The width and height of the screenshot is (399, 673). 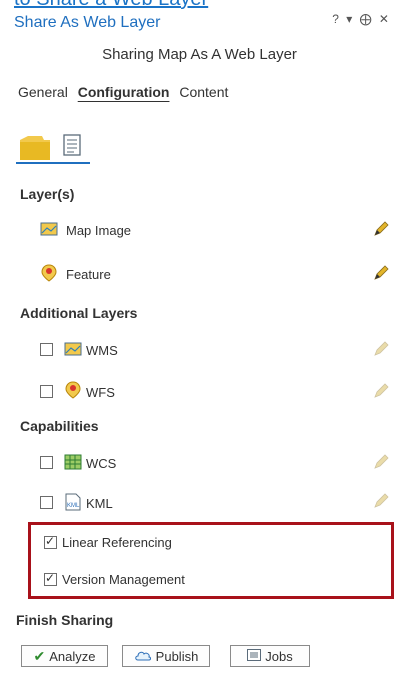 I want to click on wms-checkbox, so click(x=46, y=349).